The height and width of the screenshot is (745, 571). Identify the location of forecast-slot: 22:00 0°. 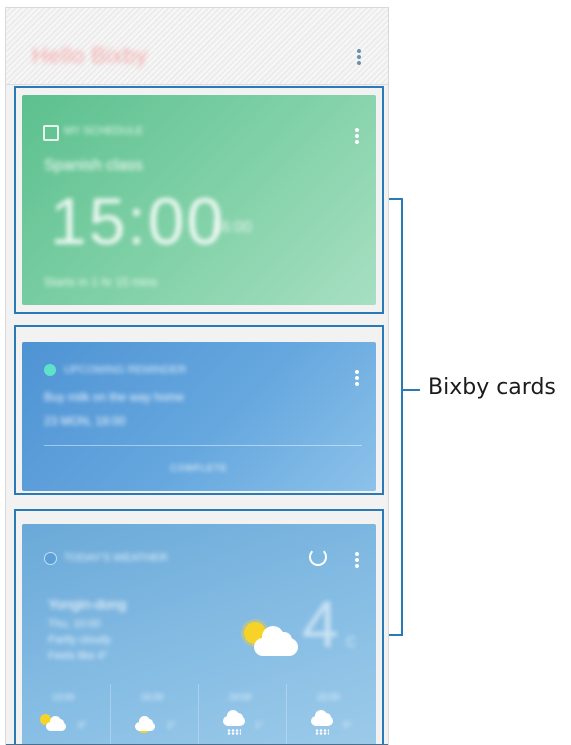
(330, 714).